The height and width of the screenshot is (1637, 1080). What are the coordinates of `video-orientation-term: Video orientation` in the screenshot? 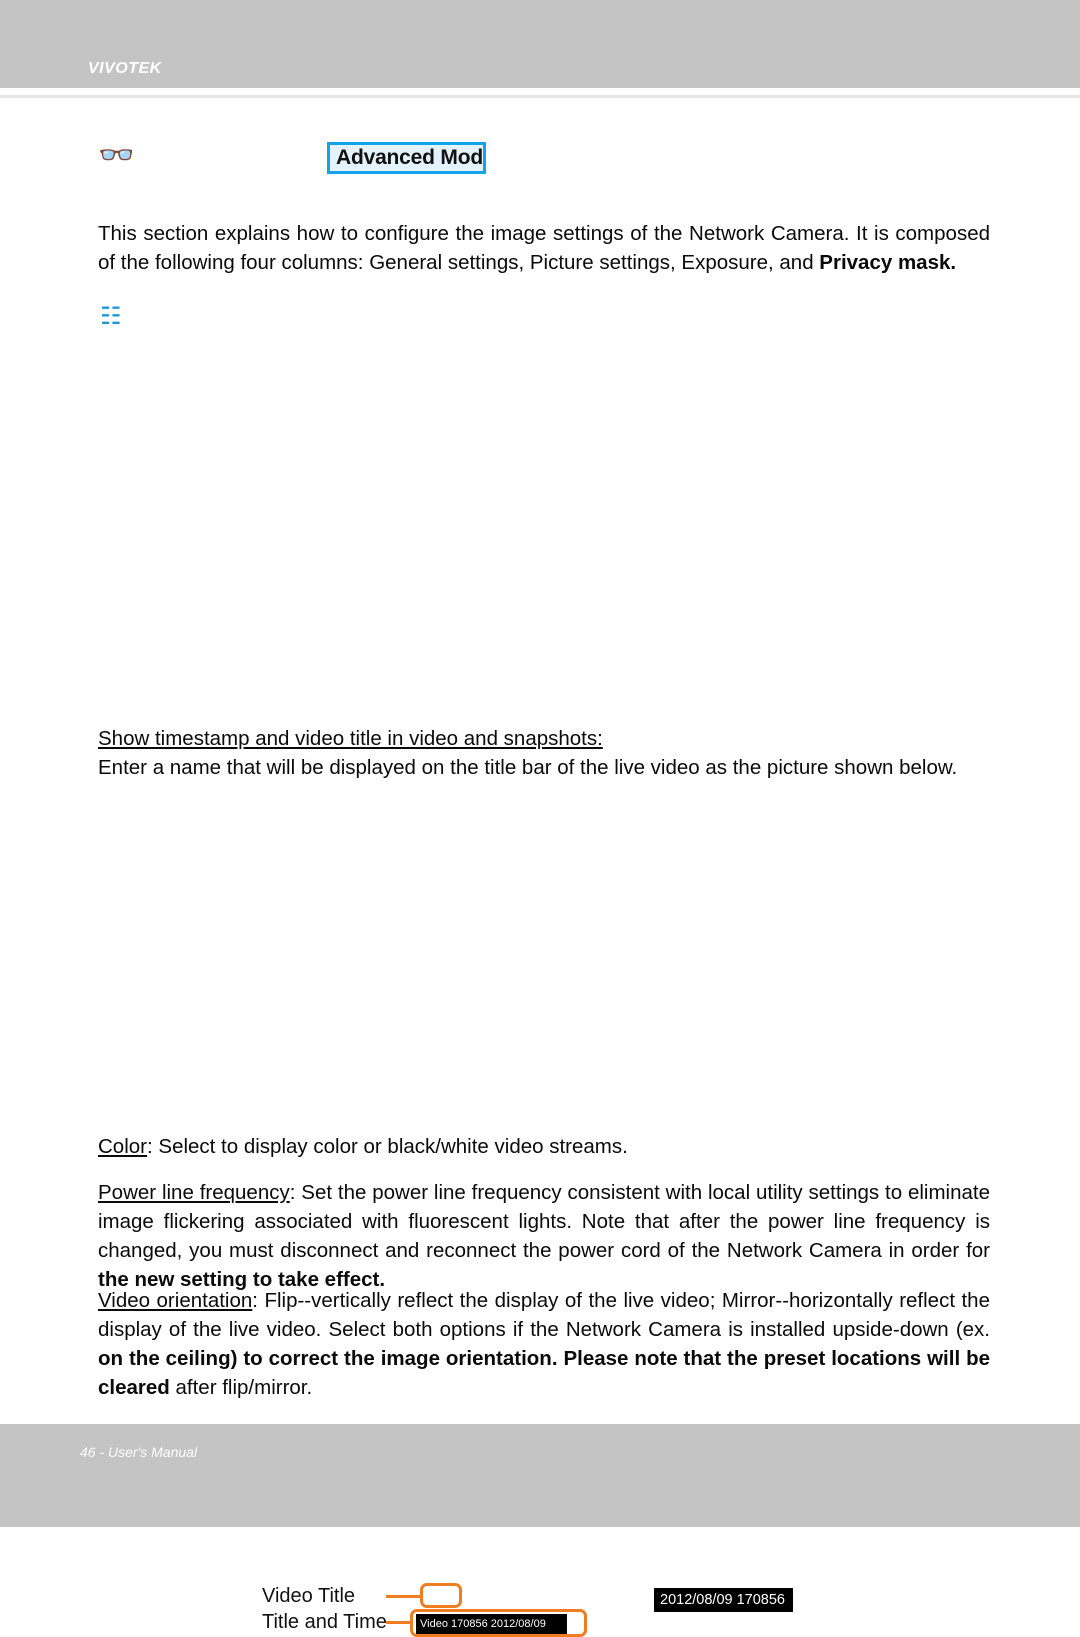 It's located at (175, 1300).